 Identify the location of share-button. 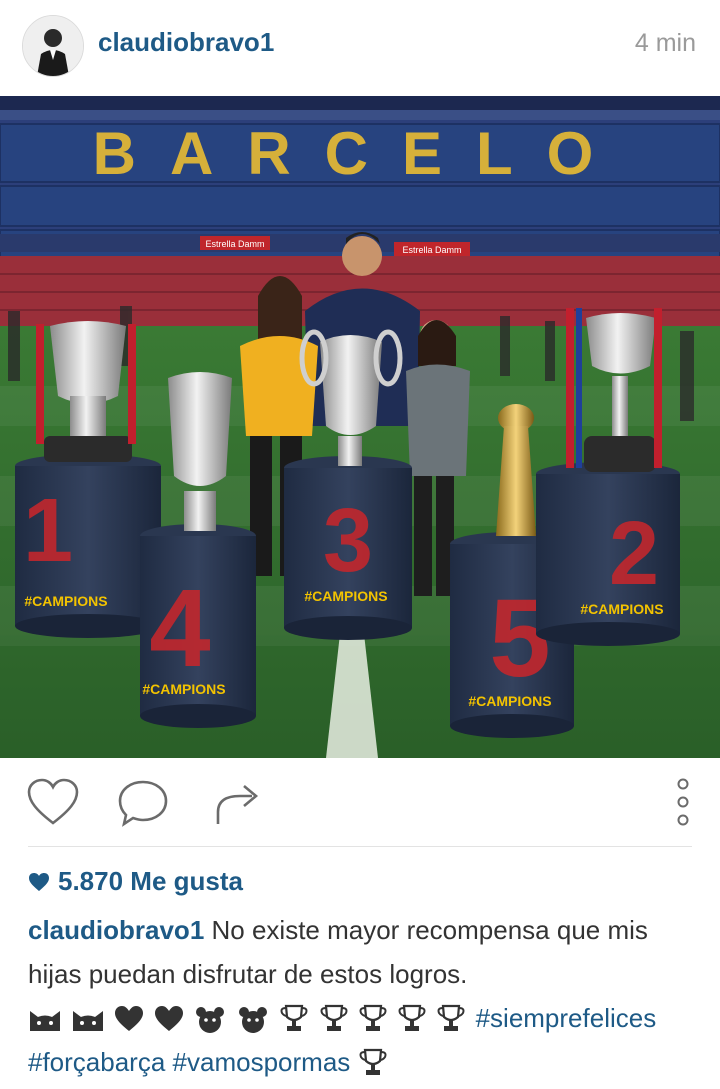
(237, 803).